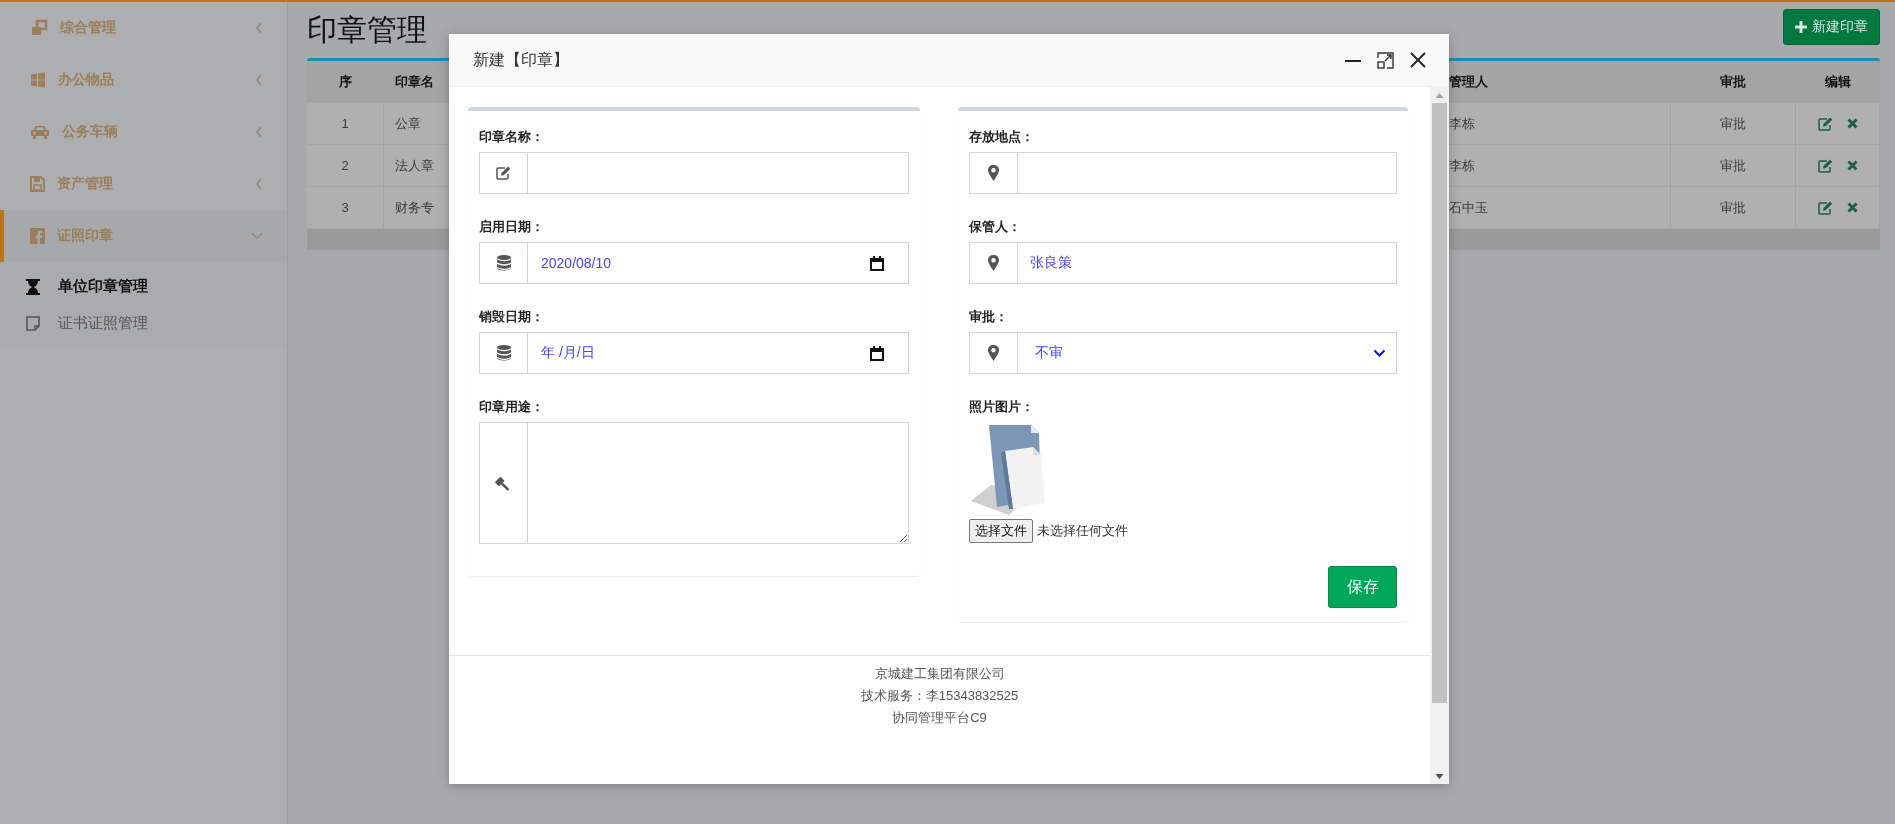 Image resolution: width=1895 pixels, height=824 pixels. I want to click on field-label: 照片图片：, so click(1002, 407).